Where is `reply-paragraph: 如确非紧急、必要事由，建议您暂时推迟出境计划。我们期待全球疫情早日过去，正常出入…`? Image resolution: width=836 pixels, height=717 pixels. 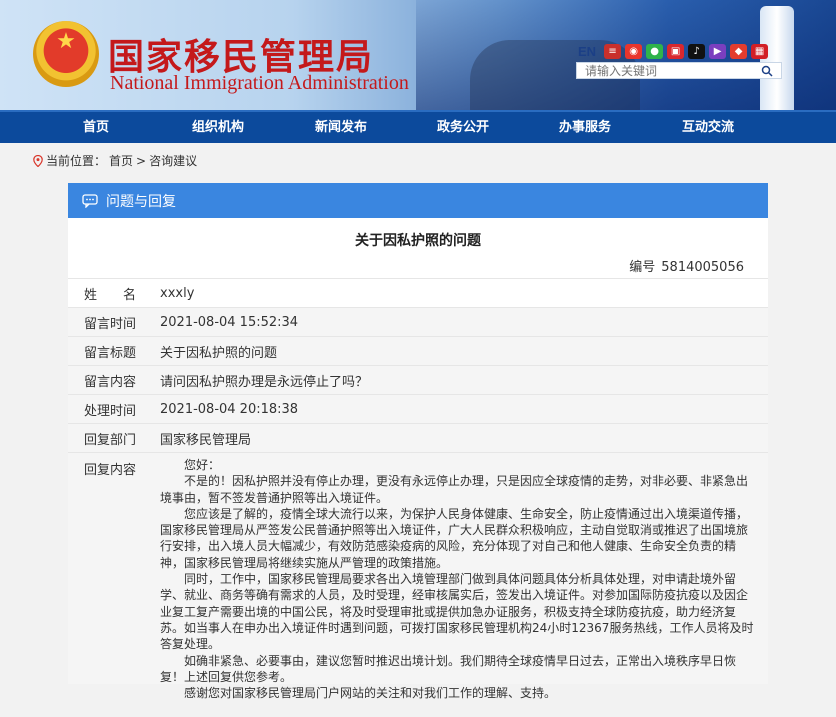
reply-paragraph: 如确非紧急、必要事由，建议您暂时推迟出境计划。我们期待全球疫情早日过去，正常出入… is located at coordinates (448, 668).